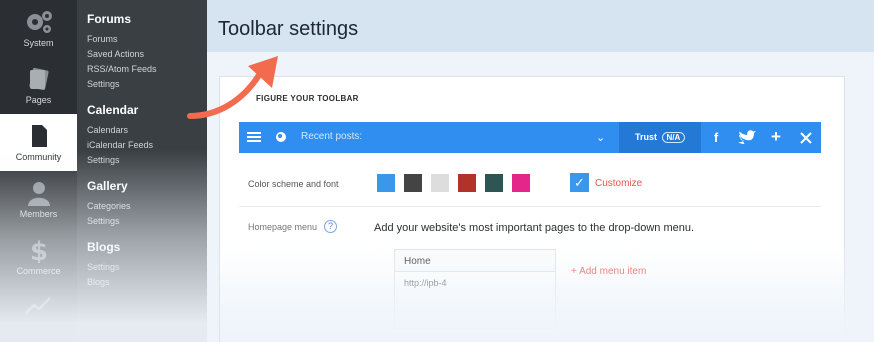 This screenshot has width=874, height=342. I want to click on rail-item-system: System, so click(38, 28).